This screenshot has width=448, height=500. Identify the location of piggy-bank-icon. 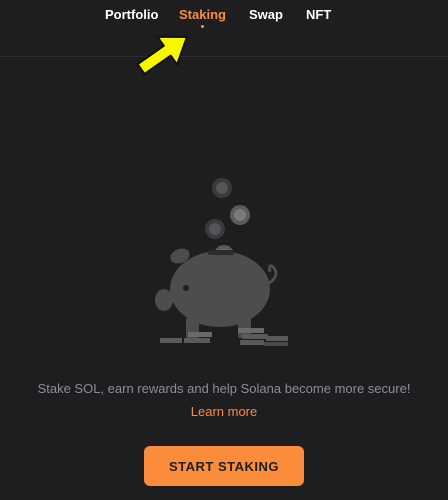
(221, 262).